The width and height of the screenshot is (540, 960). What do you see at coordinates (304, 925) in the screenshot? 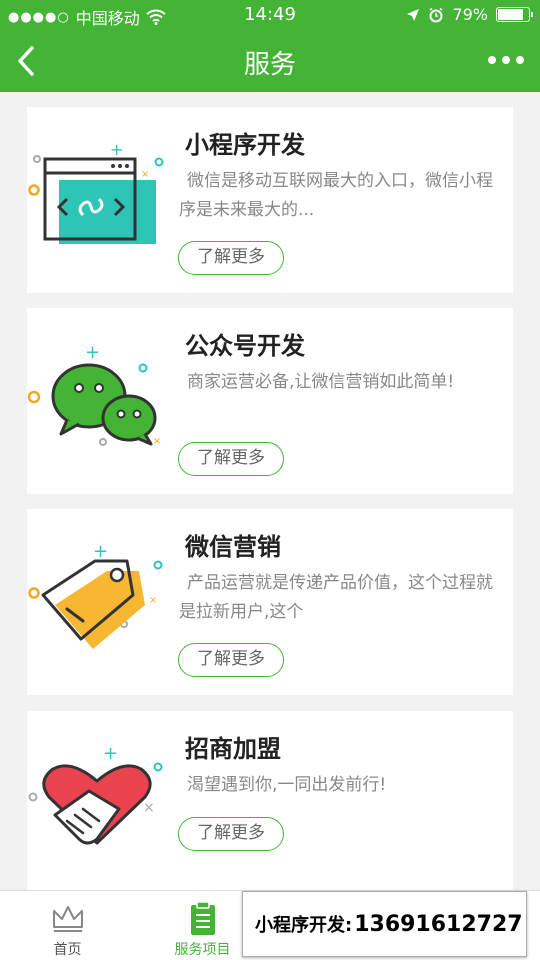
I see `promo-label: 小程序开发:` at bounding box center [304, 925].